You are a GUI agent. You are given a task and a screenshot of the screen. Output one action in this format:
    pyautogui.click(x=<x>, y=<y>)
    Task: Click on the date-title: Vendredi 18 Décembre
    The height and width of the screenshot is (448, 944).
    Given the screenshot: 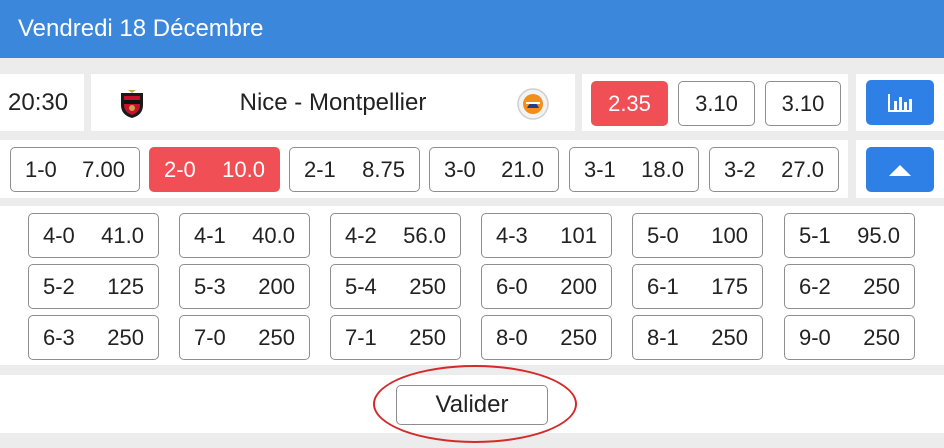 What is the action you would take?
    pyautogui.click(x=141, y=28)
    